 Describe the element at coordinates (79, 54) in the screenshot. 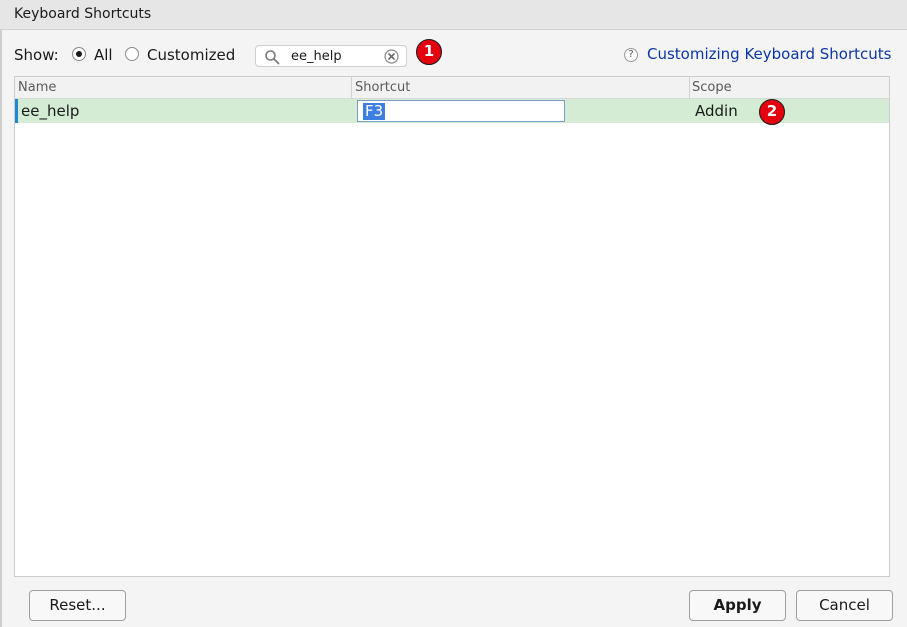

I see `radio-all` at that location.